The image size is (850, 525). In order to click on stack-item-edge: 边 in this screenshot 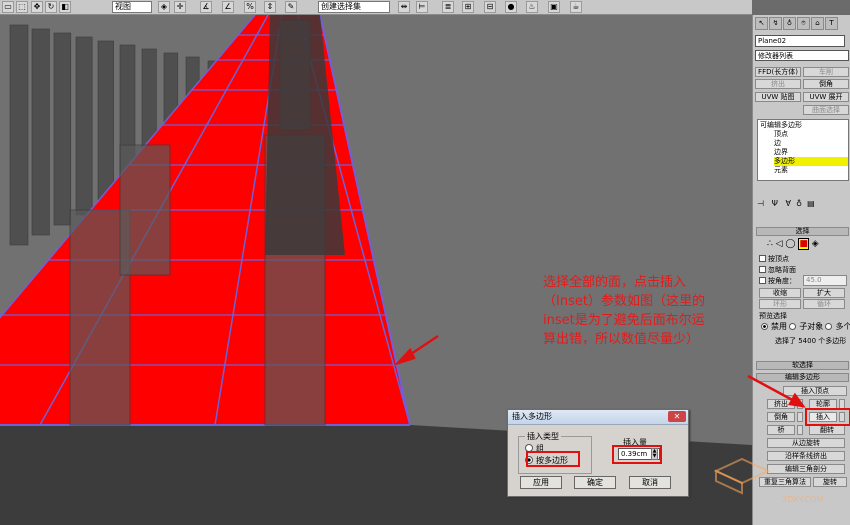, I will do `click(777, 143)`.